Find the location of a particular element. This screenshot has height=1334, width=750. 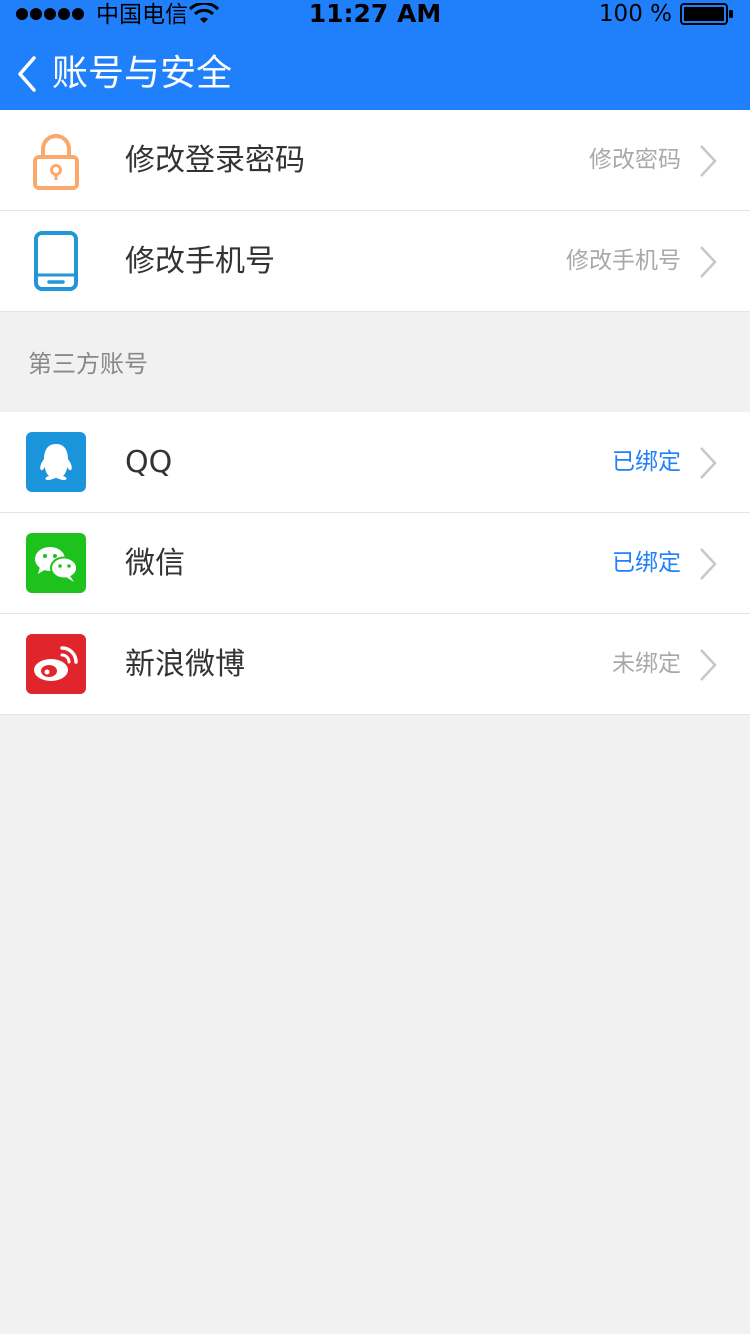

phone-icon is located at coordinates (56, 261).